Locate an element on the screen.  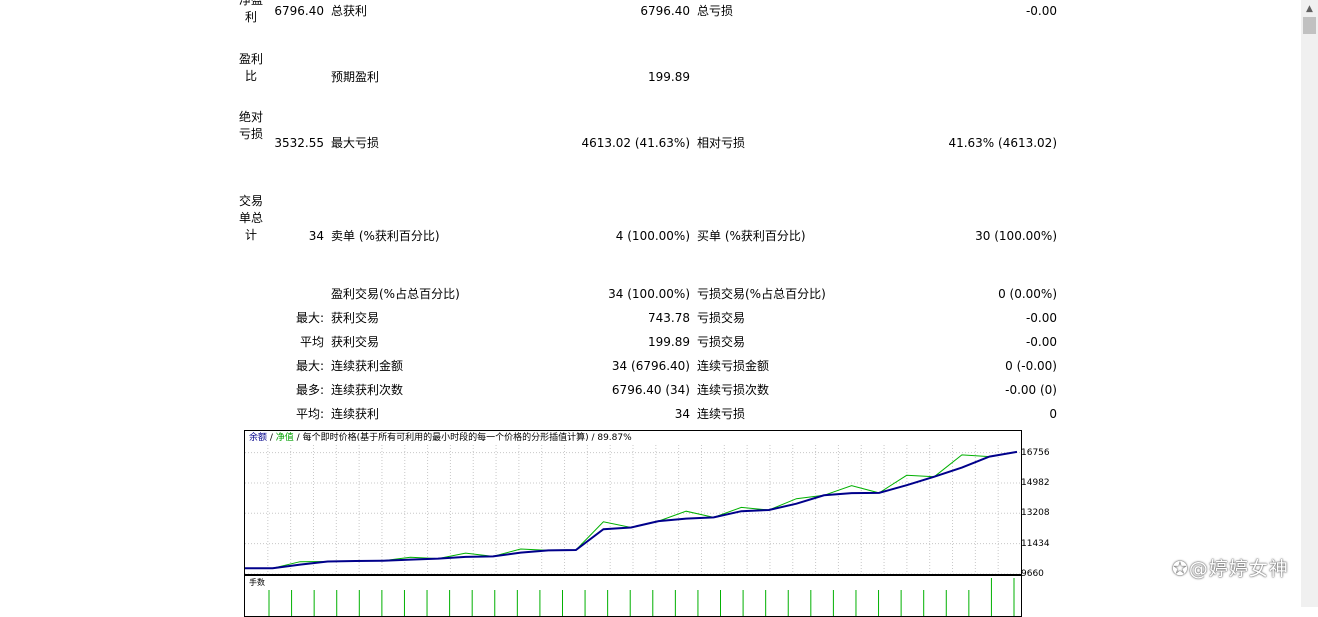
watermark: ✪@婷婷女神 is located at coordinates (1230, 567).